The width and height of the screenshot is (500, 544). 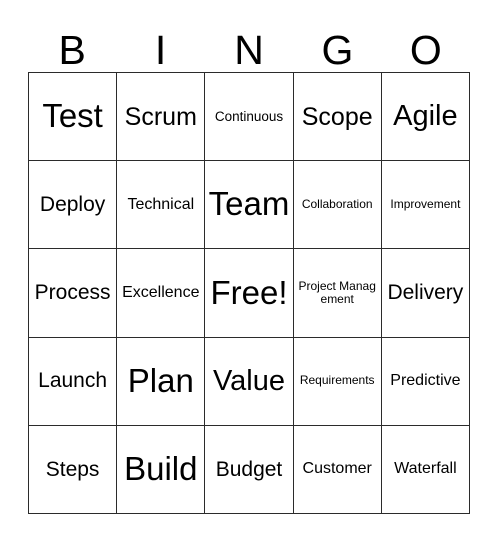 I want to click on bingo-cell: Technical, so click(x=161, y=205).